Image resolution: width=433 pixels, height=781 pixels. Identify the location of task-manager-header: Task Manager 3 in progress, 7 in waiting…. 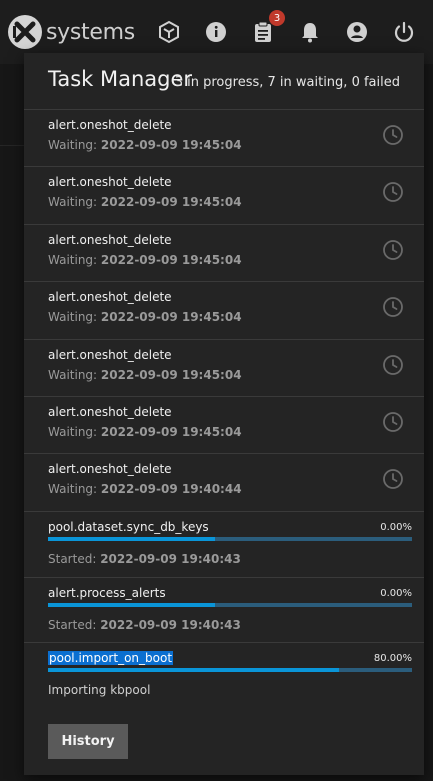
(224, 81).